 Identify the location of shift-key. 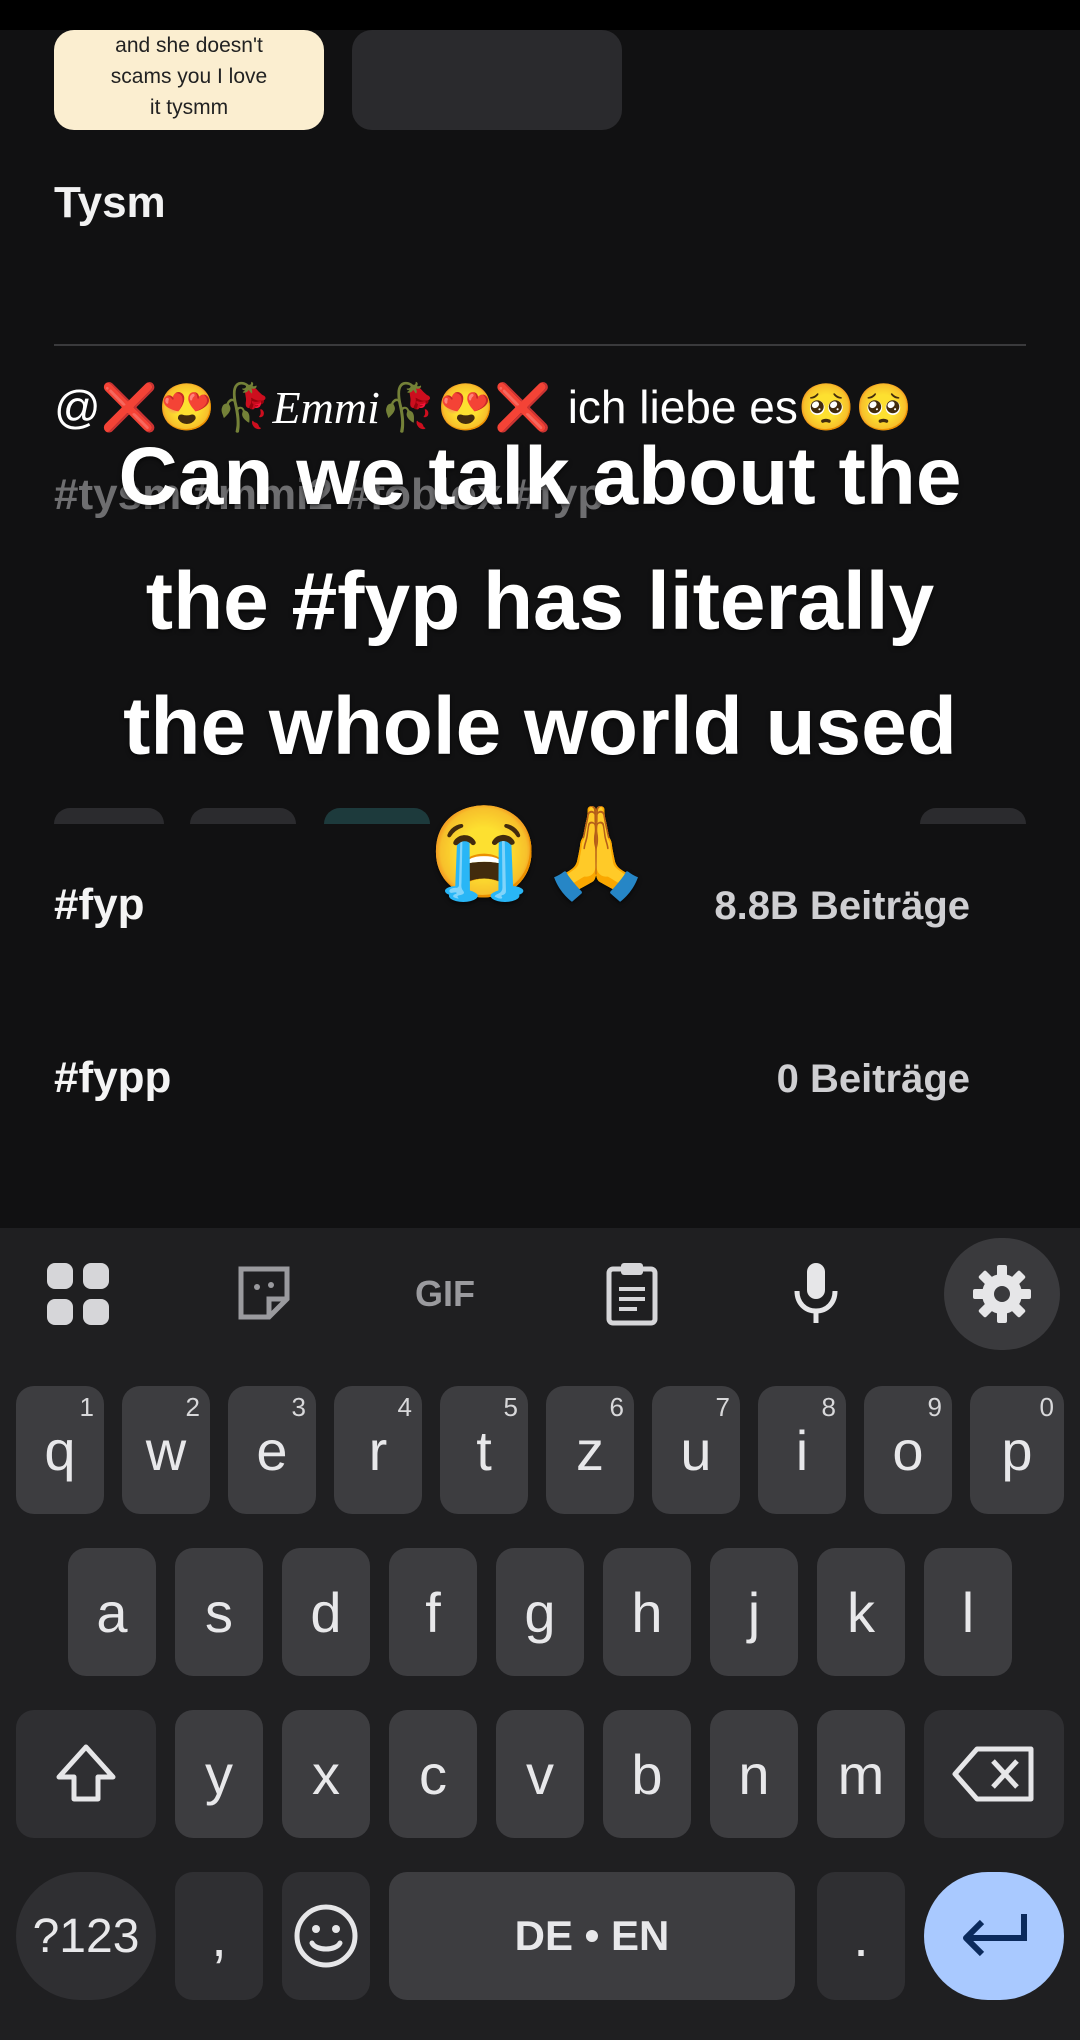
(86, 1774).